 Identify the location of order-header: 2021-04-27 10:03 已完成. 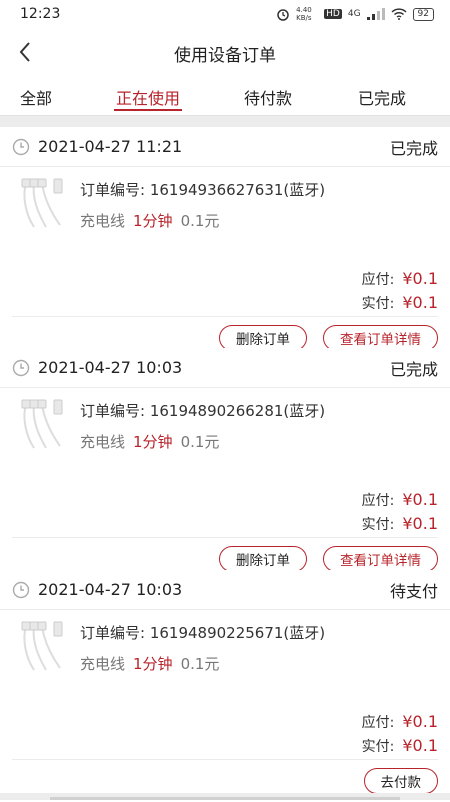
(225, 368).